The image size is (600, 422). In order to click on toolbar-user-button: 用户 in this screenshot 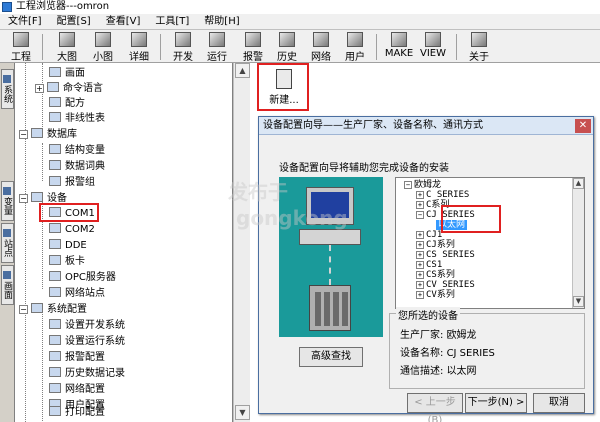, I will do `click(355, 47)`.